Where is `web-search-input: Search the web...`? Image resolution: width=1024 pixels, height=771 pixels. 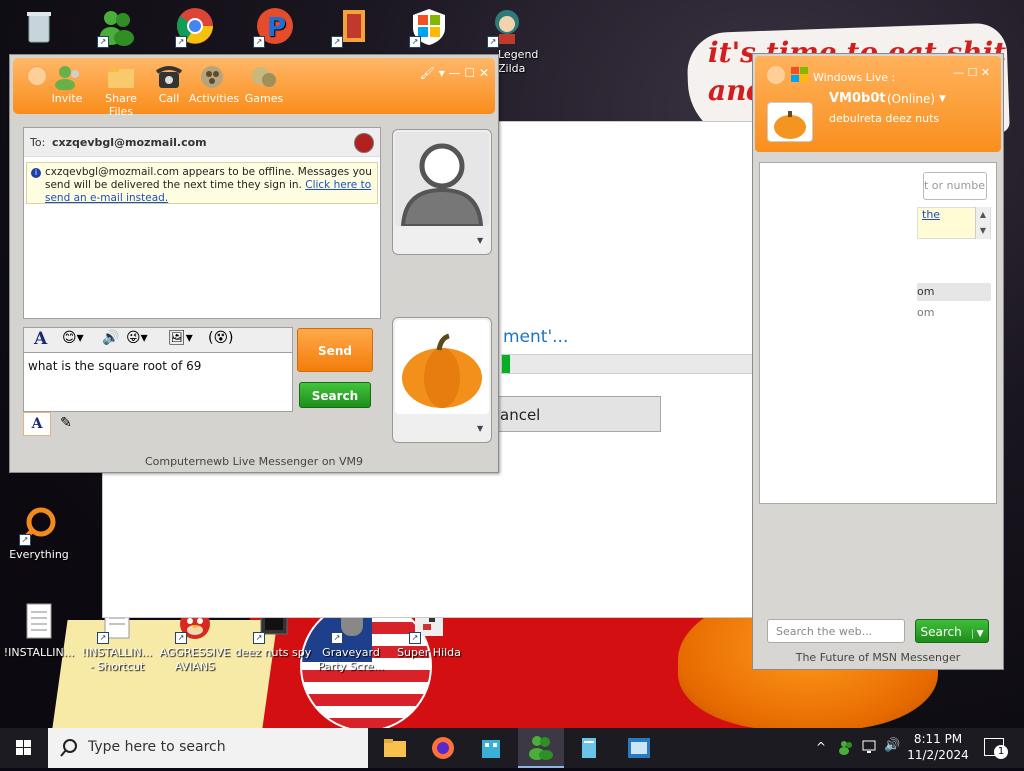 web-search-input: Search the web... is located at coordinates (836, 631).